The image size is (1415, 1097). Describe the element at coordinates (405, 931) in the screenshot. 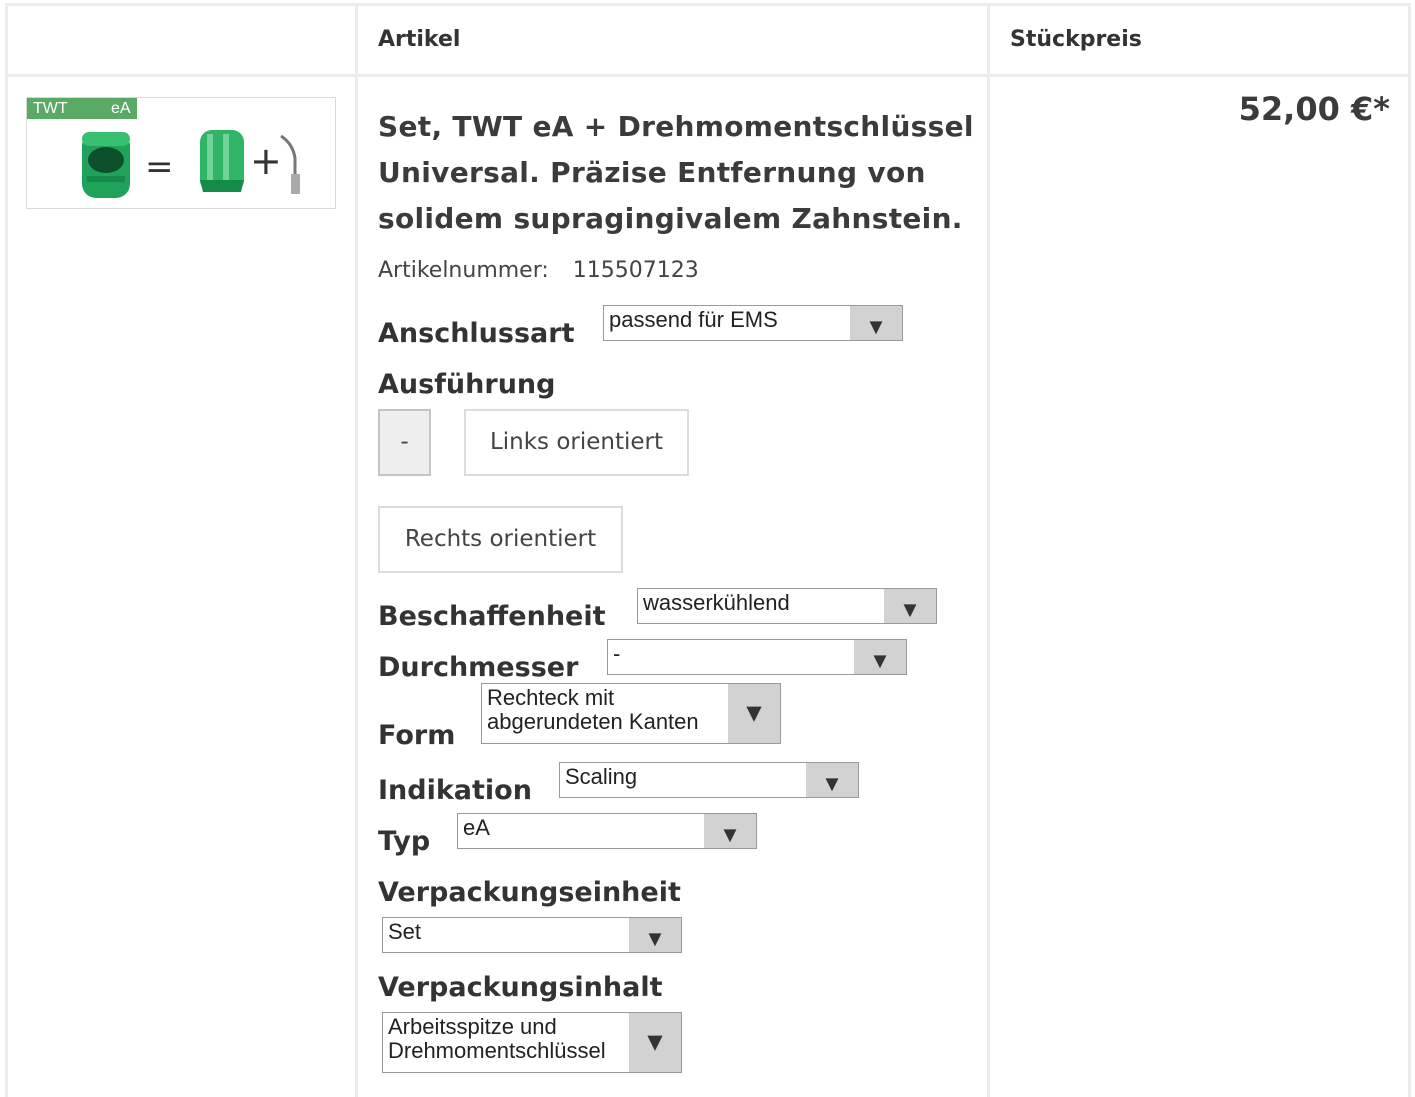

I see `packaging-unit-value: Set` at that location.